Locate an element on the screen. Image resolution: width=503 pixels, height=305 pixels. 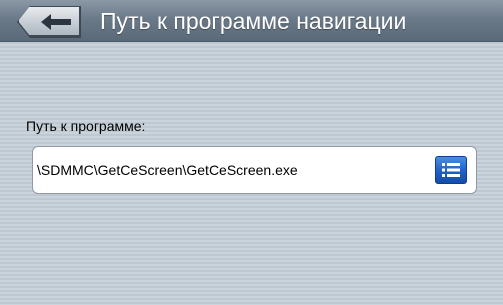
list-icon is located at coordinates (451, 170).